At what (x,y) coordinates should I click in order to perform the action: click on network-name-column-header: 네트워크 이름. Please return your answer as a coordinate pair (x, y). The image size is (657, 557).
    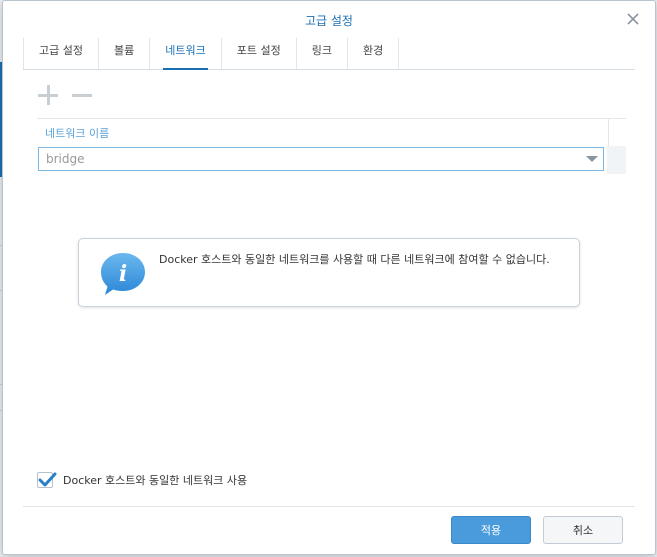
    Looking at the image, I should click on (77, 133).